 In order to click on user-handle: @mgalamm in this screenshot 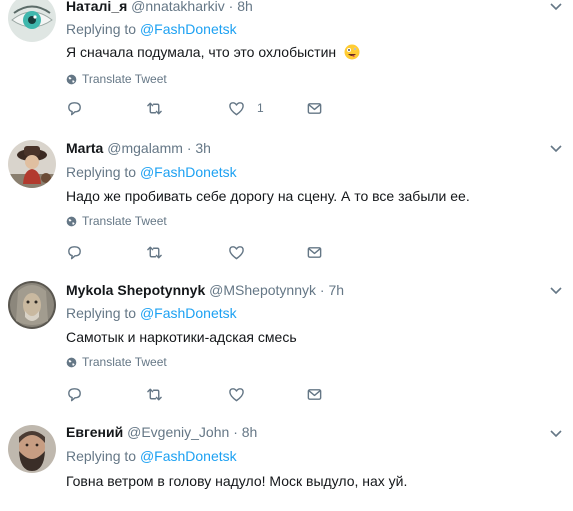, I will do `click(145, 148)`.